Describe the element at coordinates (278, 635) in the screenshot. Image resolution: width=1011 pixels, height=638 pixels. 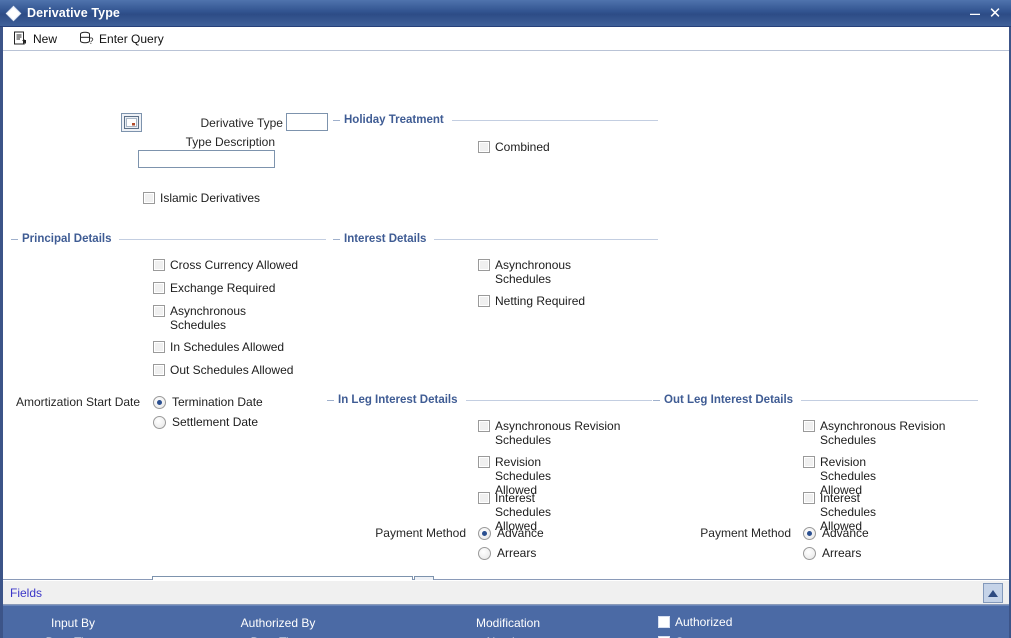
I see `authorized-by-datetime-label: Date Time` at that location.